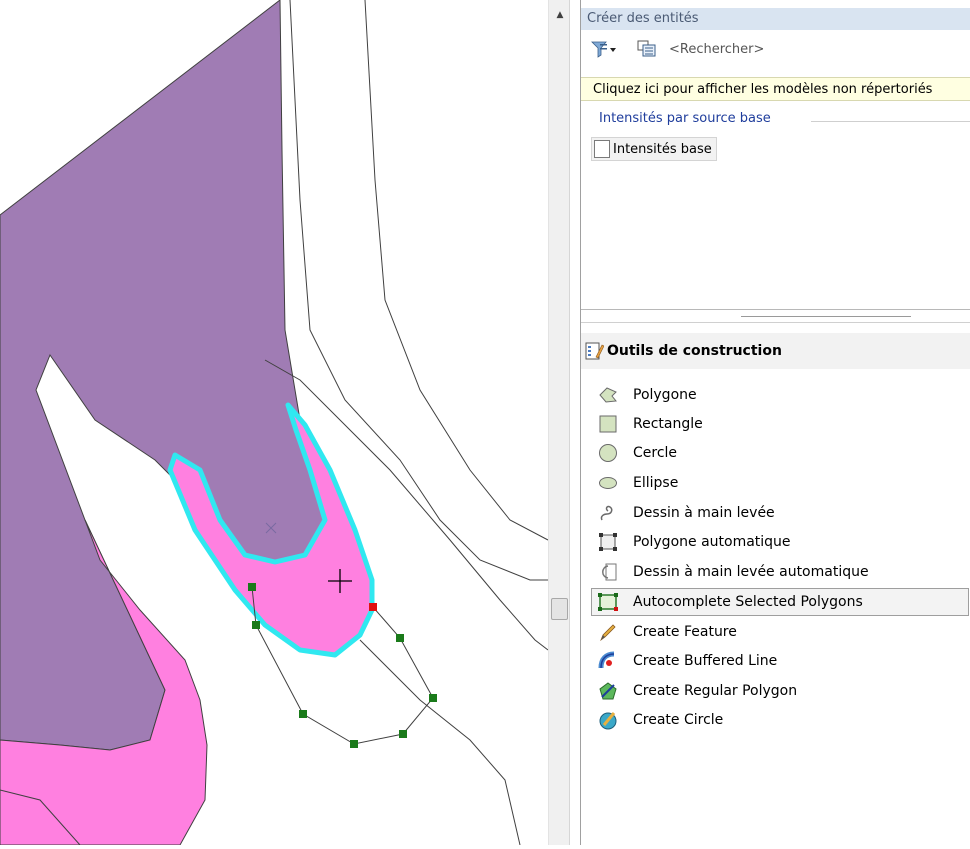  I want to click on tool-polygone: Polygone, so click(780, 395).